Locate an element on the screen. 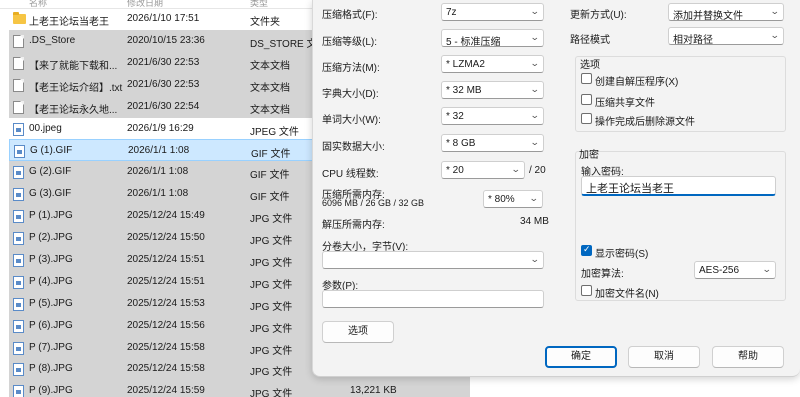 The height and width of the screenshot is (397, 800). path-label: 路径模式 is located at coordinates (590, 40).